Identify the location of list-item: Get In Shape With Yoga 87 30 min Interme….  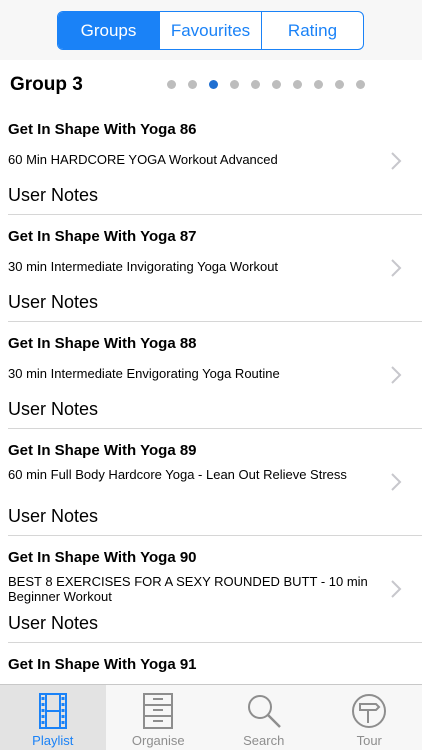
(215, 268).